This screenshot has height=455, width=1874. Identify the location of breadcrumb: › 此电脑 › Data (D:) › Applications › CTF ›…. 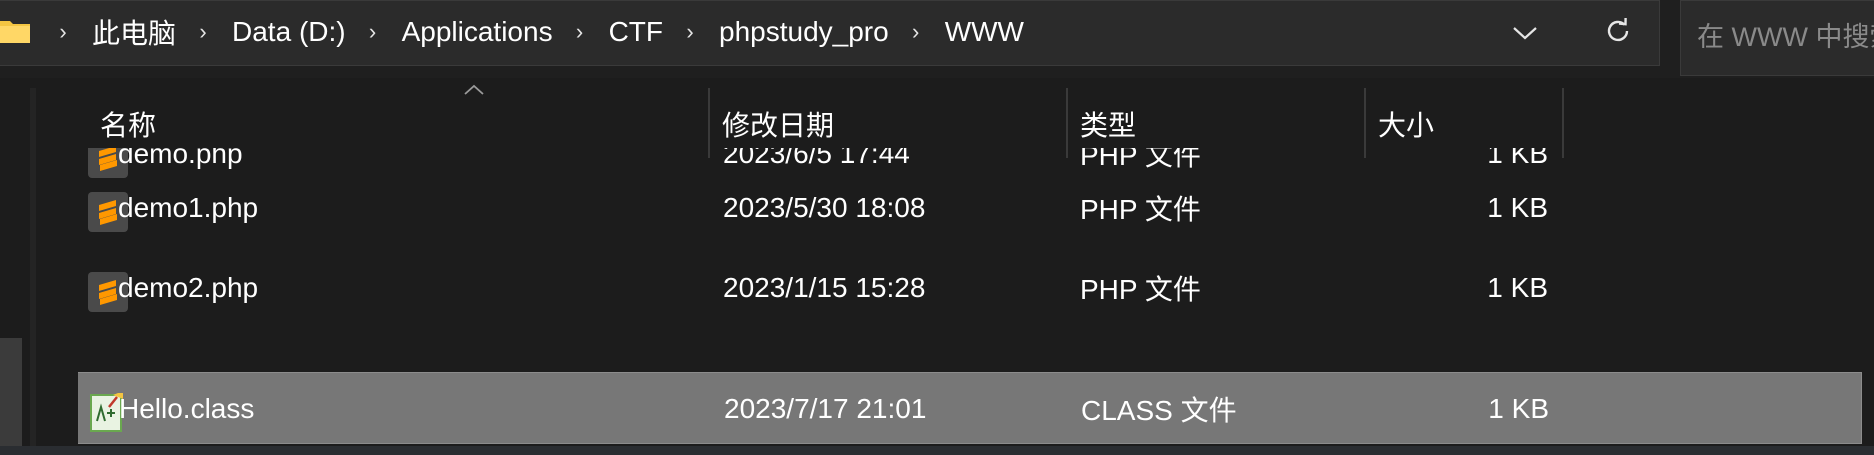
(542, 32).